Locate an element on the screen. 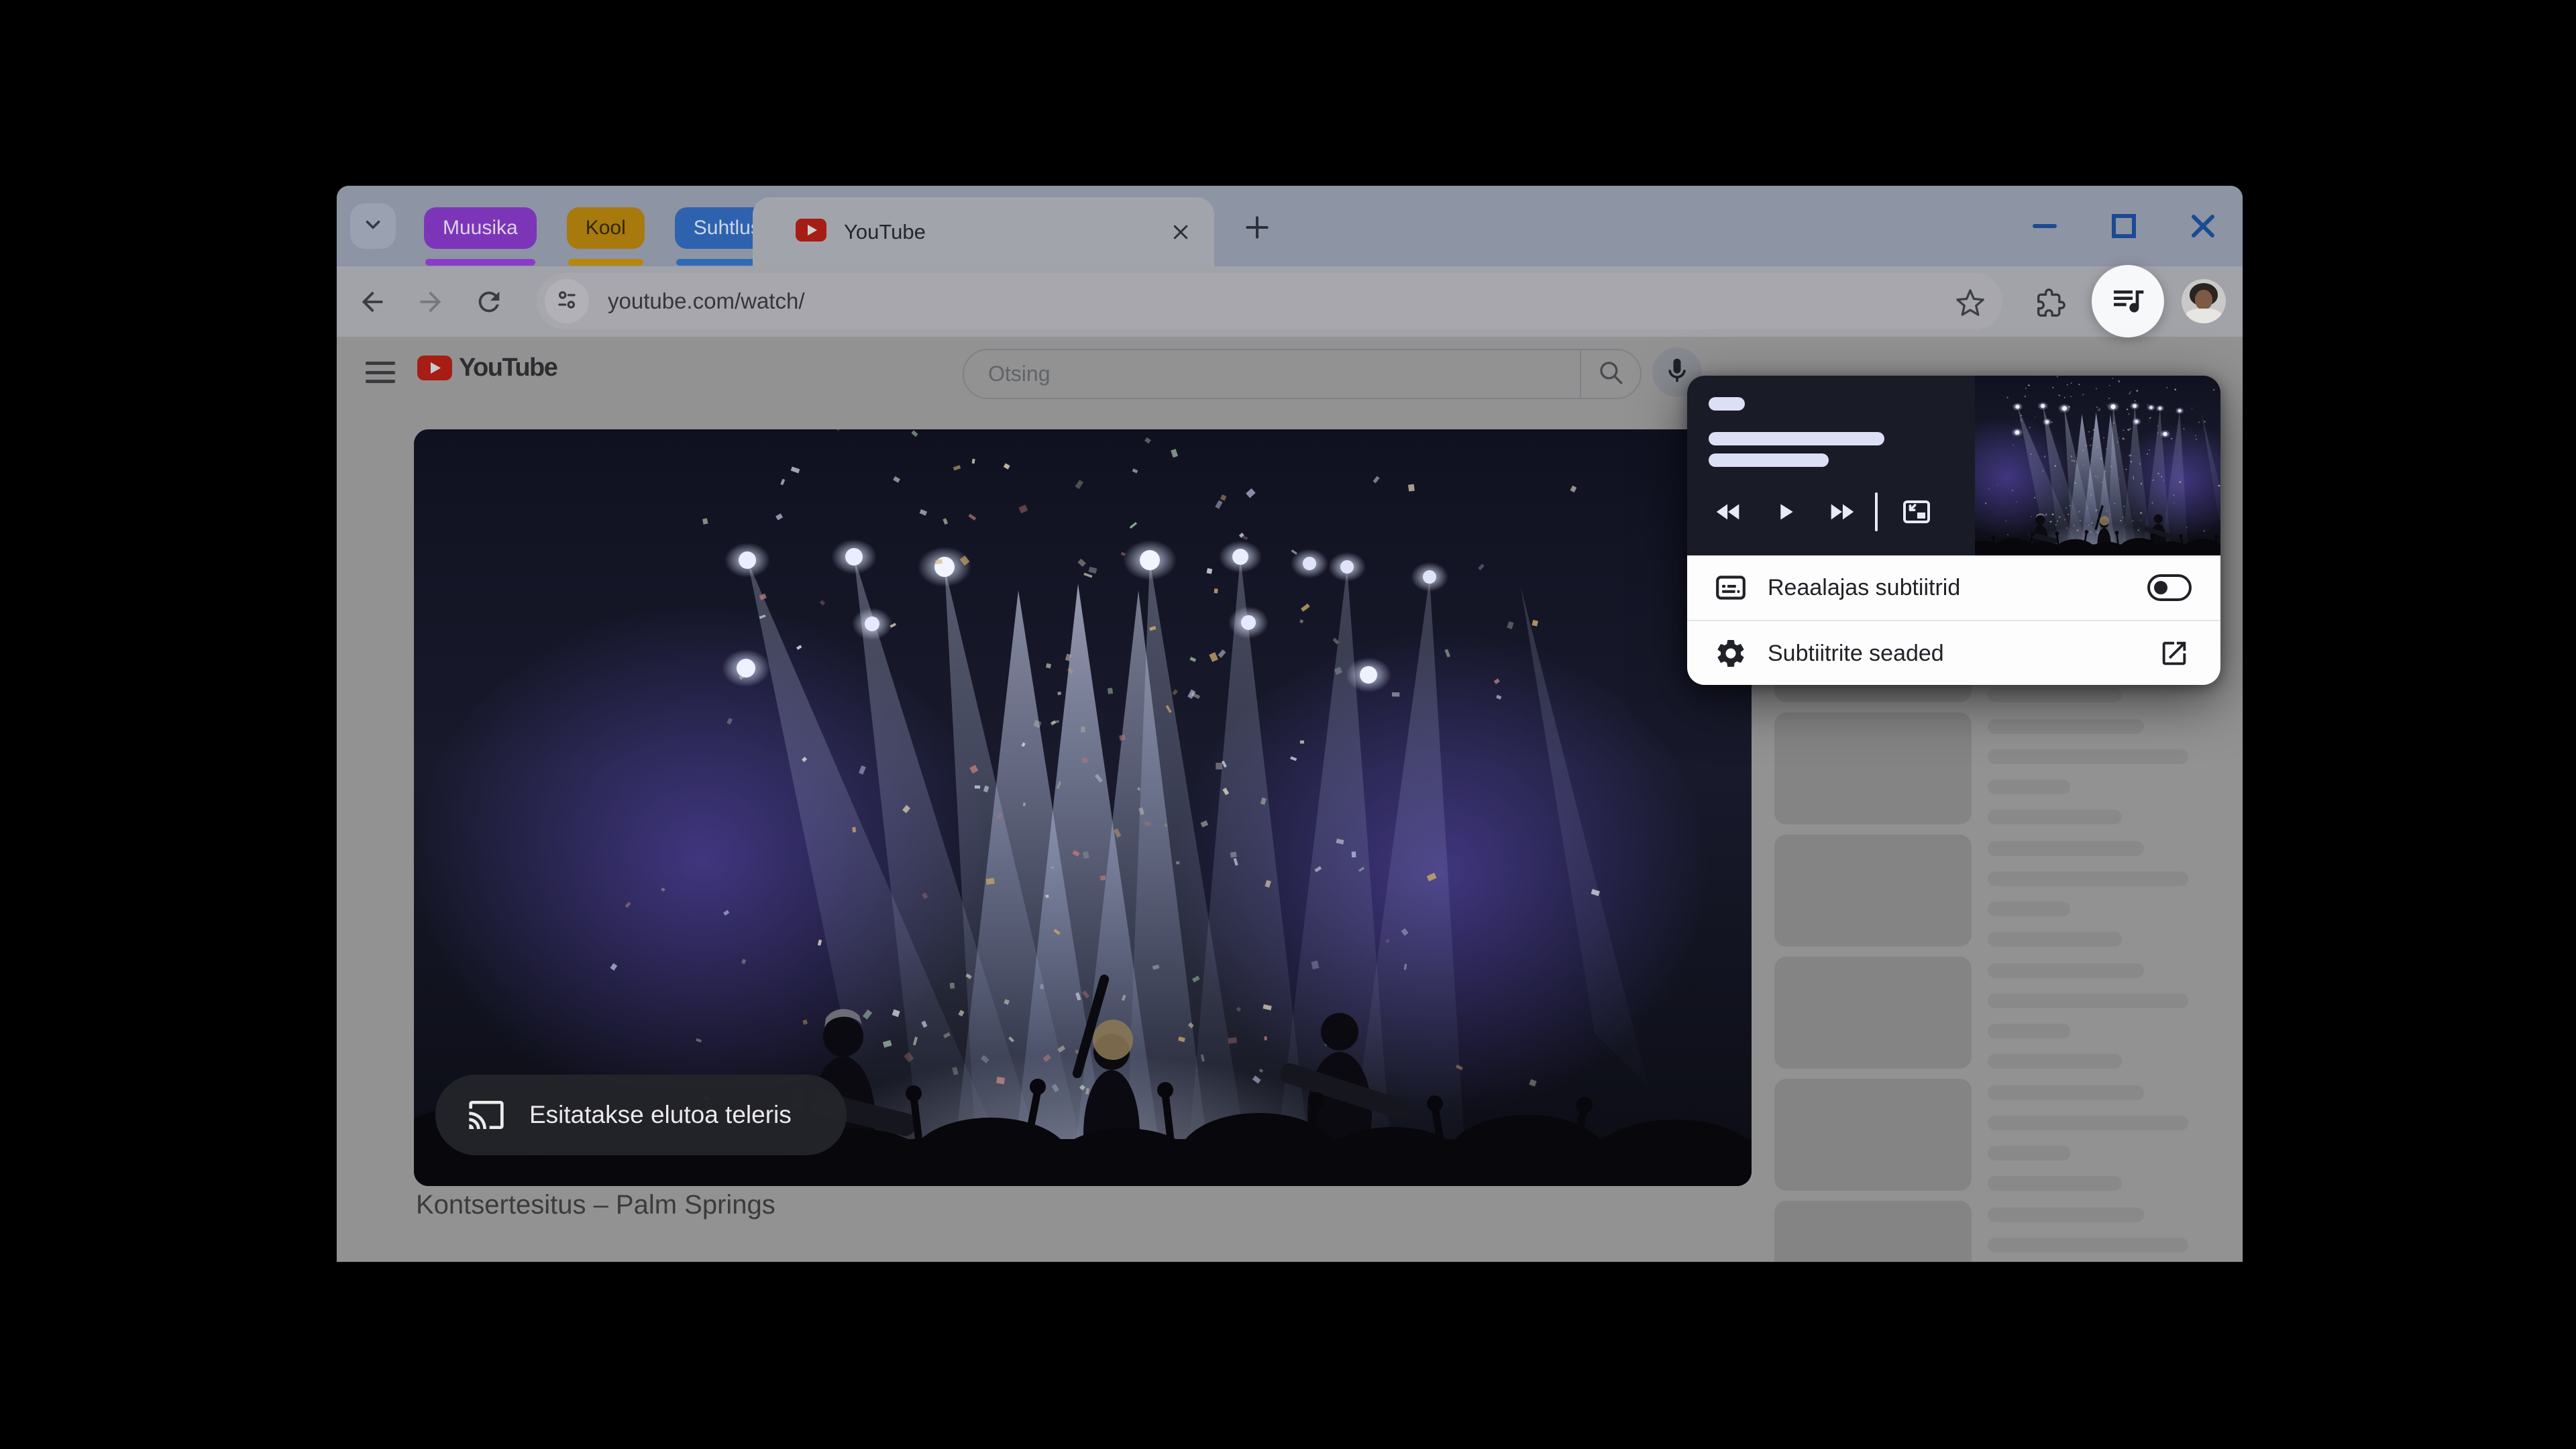  subtitle-settings-row: Subtiitrite seaded is located at coordinates (1953, 653).